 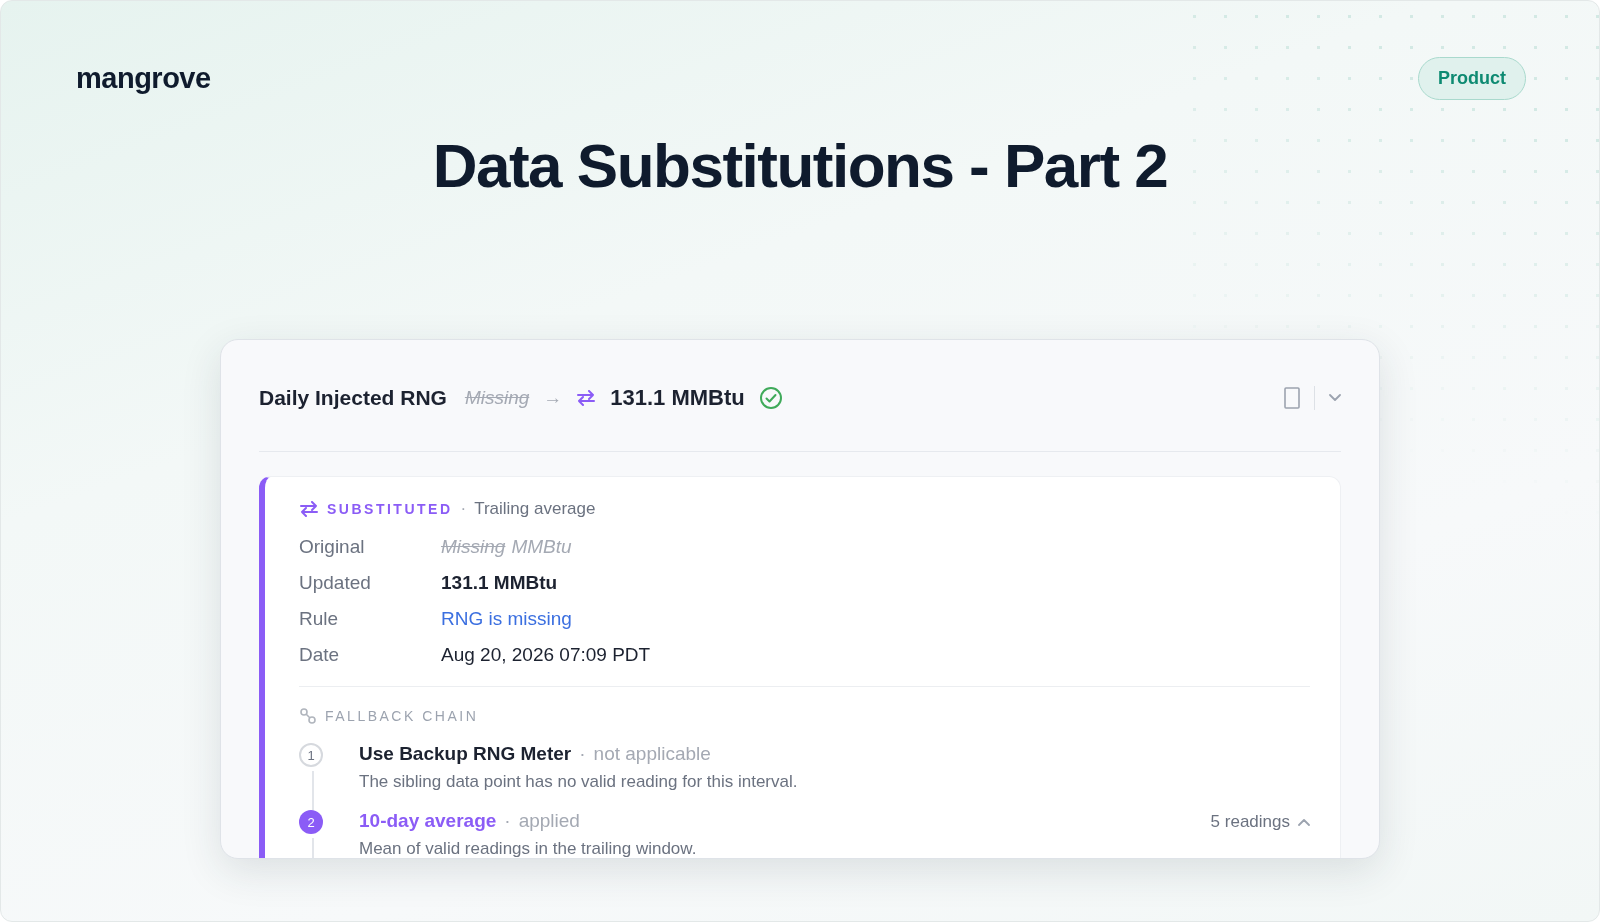 What do you see at coordinates (311, 755) in the screenshot?
I see `step-number: 1` at bounding box center [311, 755].